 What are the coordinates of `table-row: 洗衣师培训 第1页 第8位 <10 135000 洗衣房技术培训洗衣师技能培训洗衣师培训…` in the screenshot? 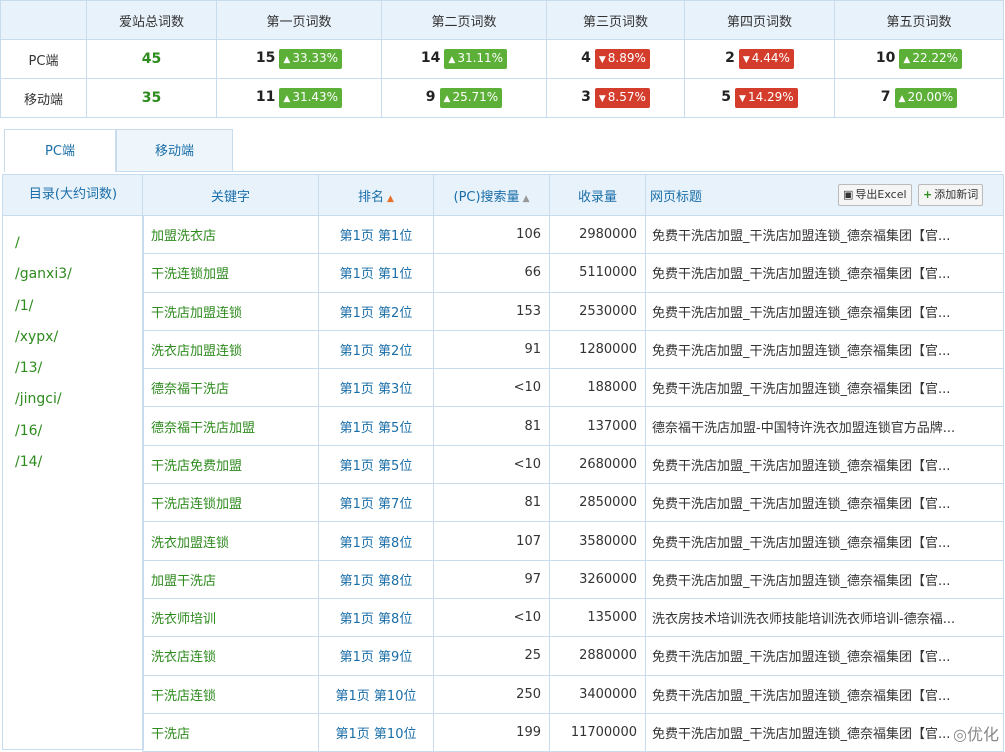 It's located at (573, 617).